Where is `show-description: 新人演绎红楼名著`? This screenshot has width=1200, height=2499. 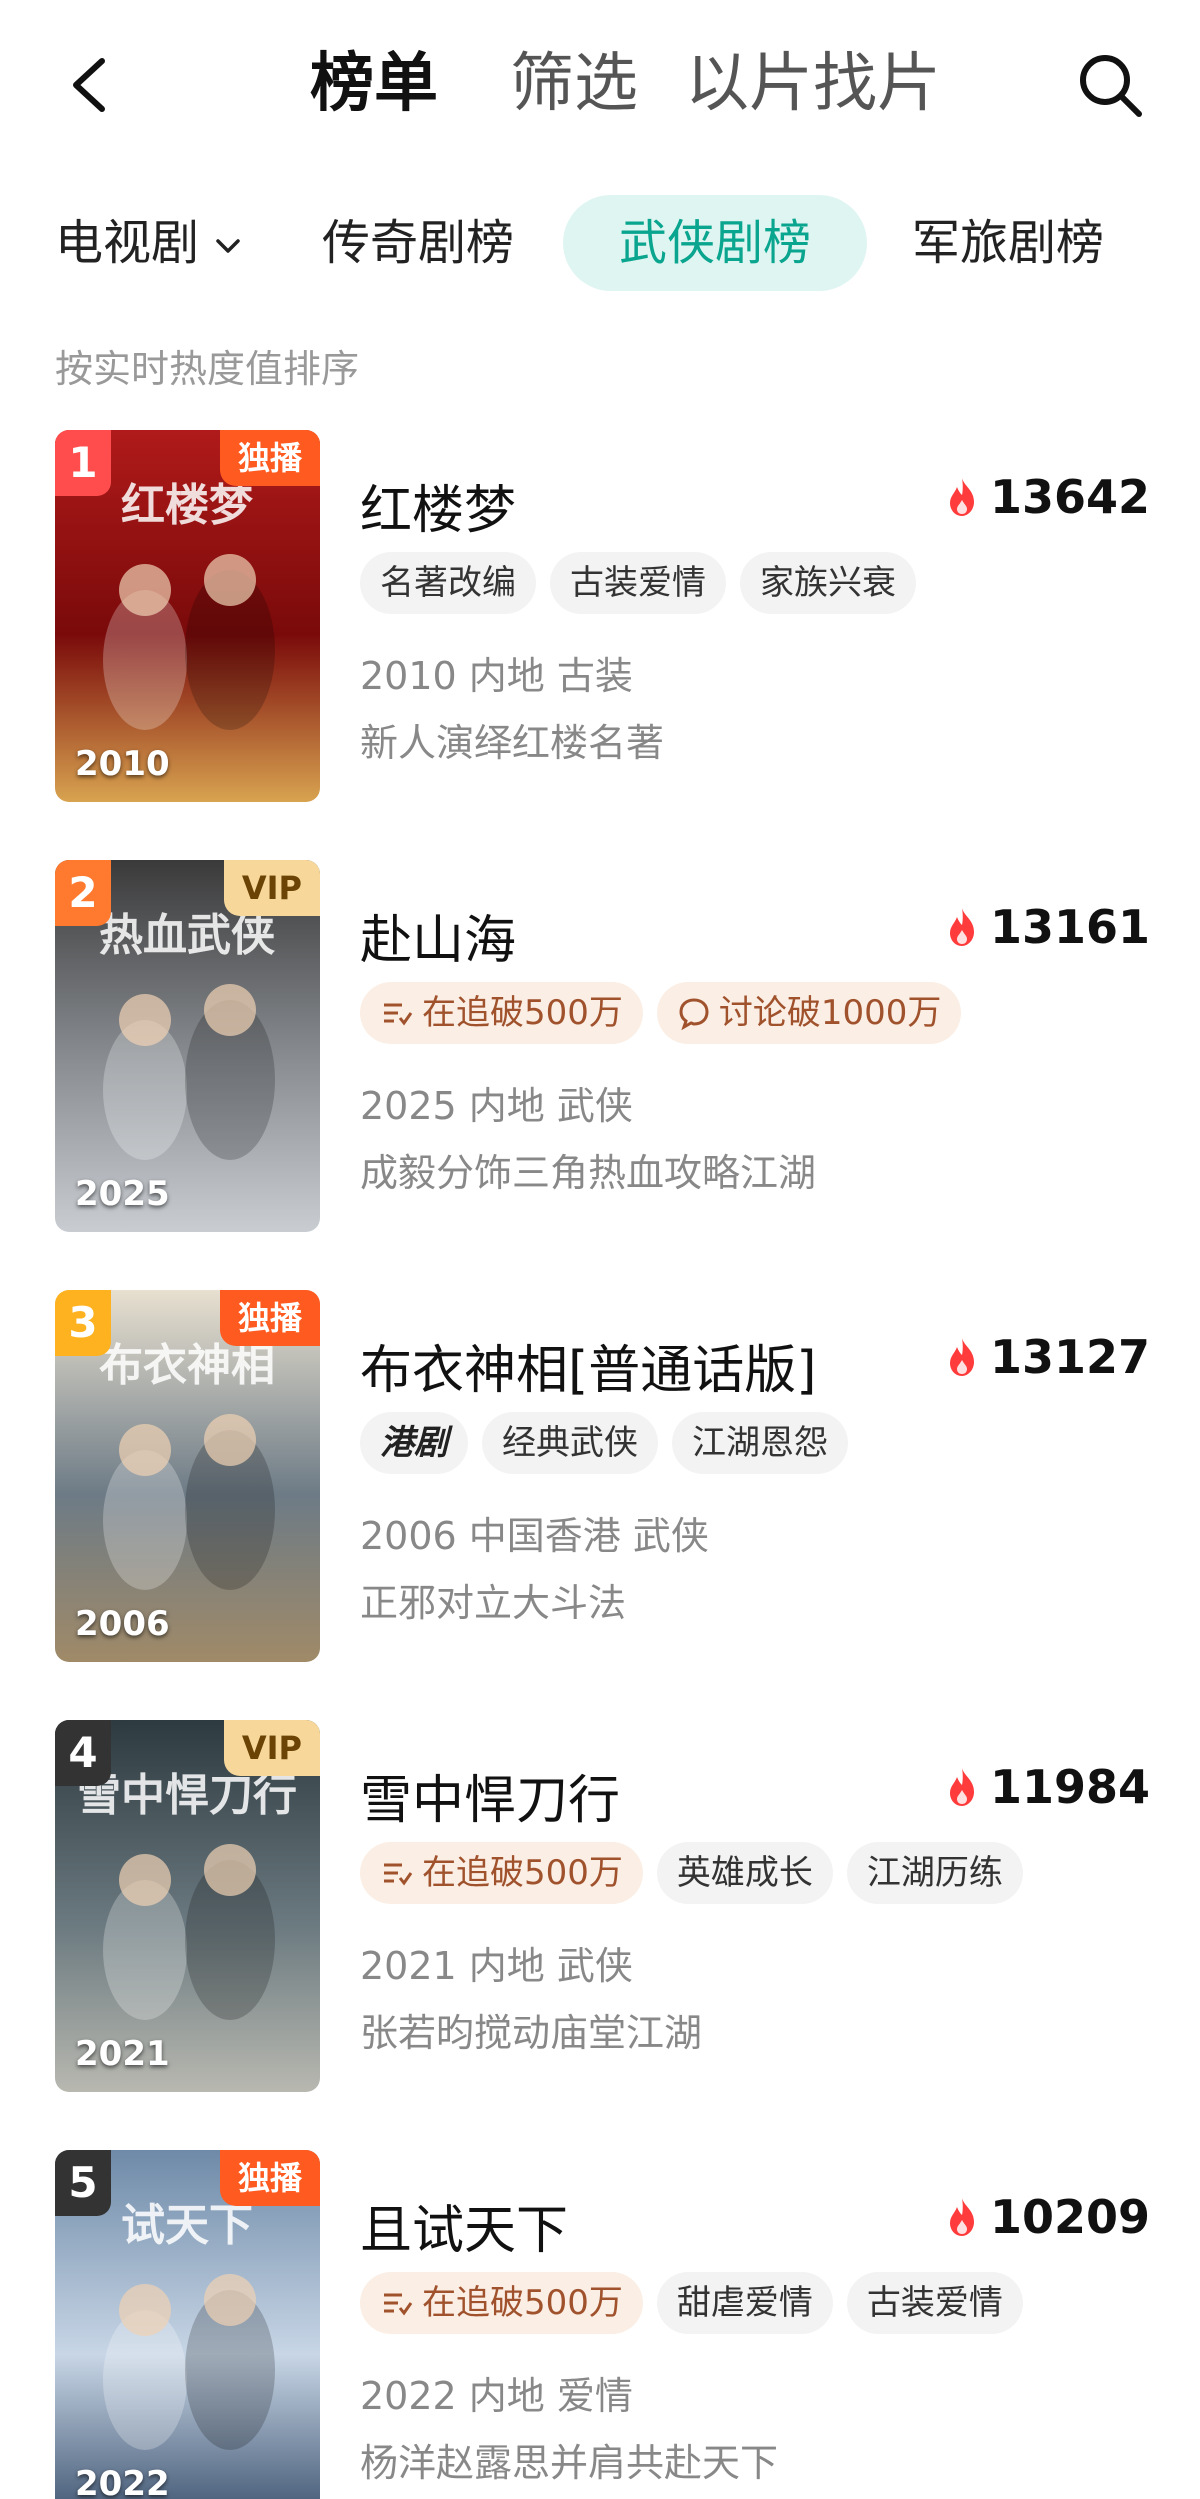 show-description: 新人演绎红楼名著 is located at coordinates (512, 743).